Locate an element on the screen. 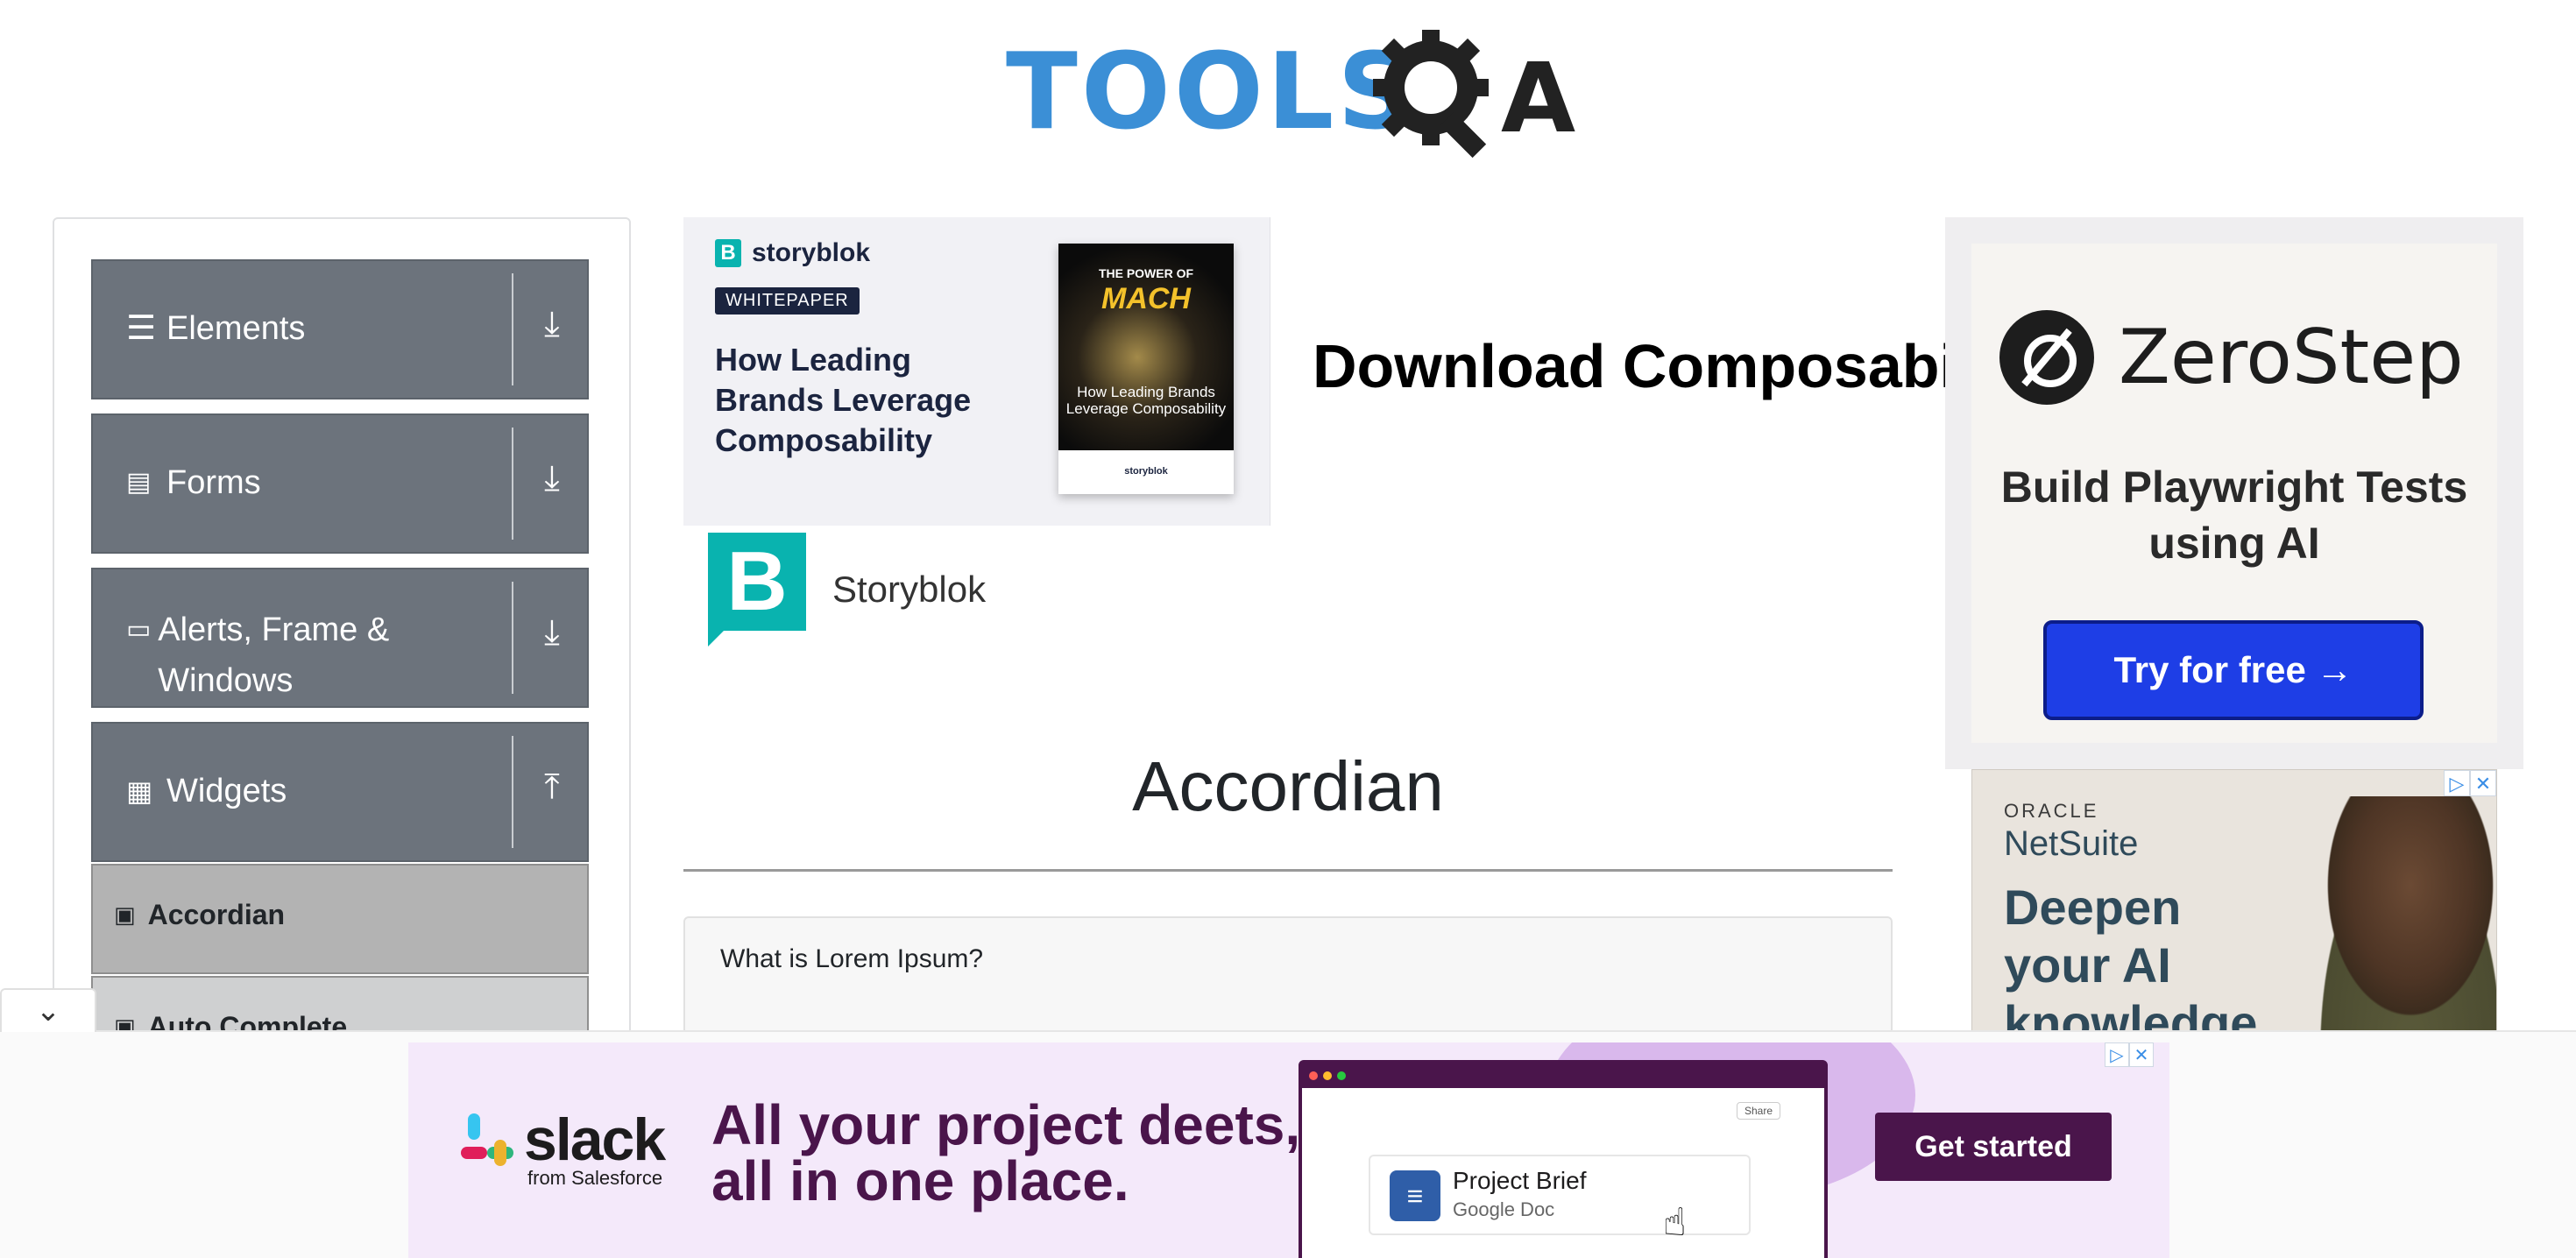  group-label: Widgets is located at coordinates (226, 791).